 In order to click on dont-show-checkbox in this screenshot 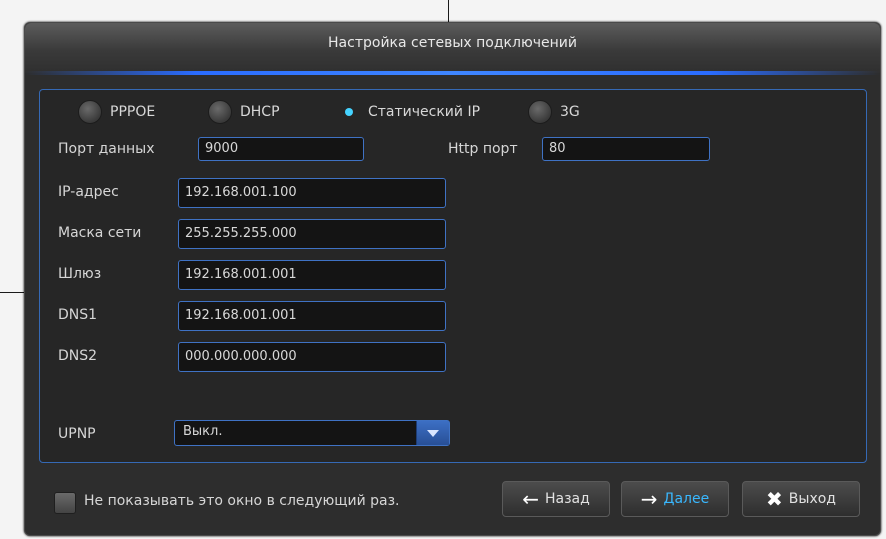, I will do `click(65, 503)`.